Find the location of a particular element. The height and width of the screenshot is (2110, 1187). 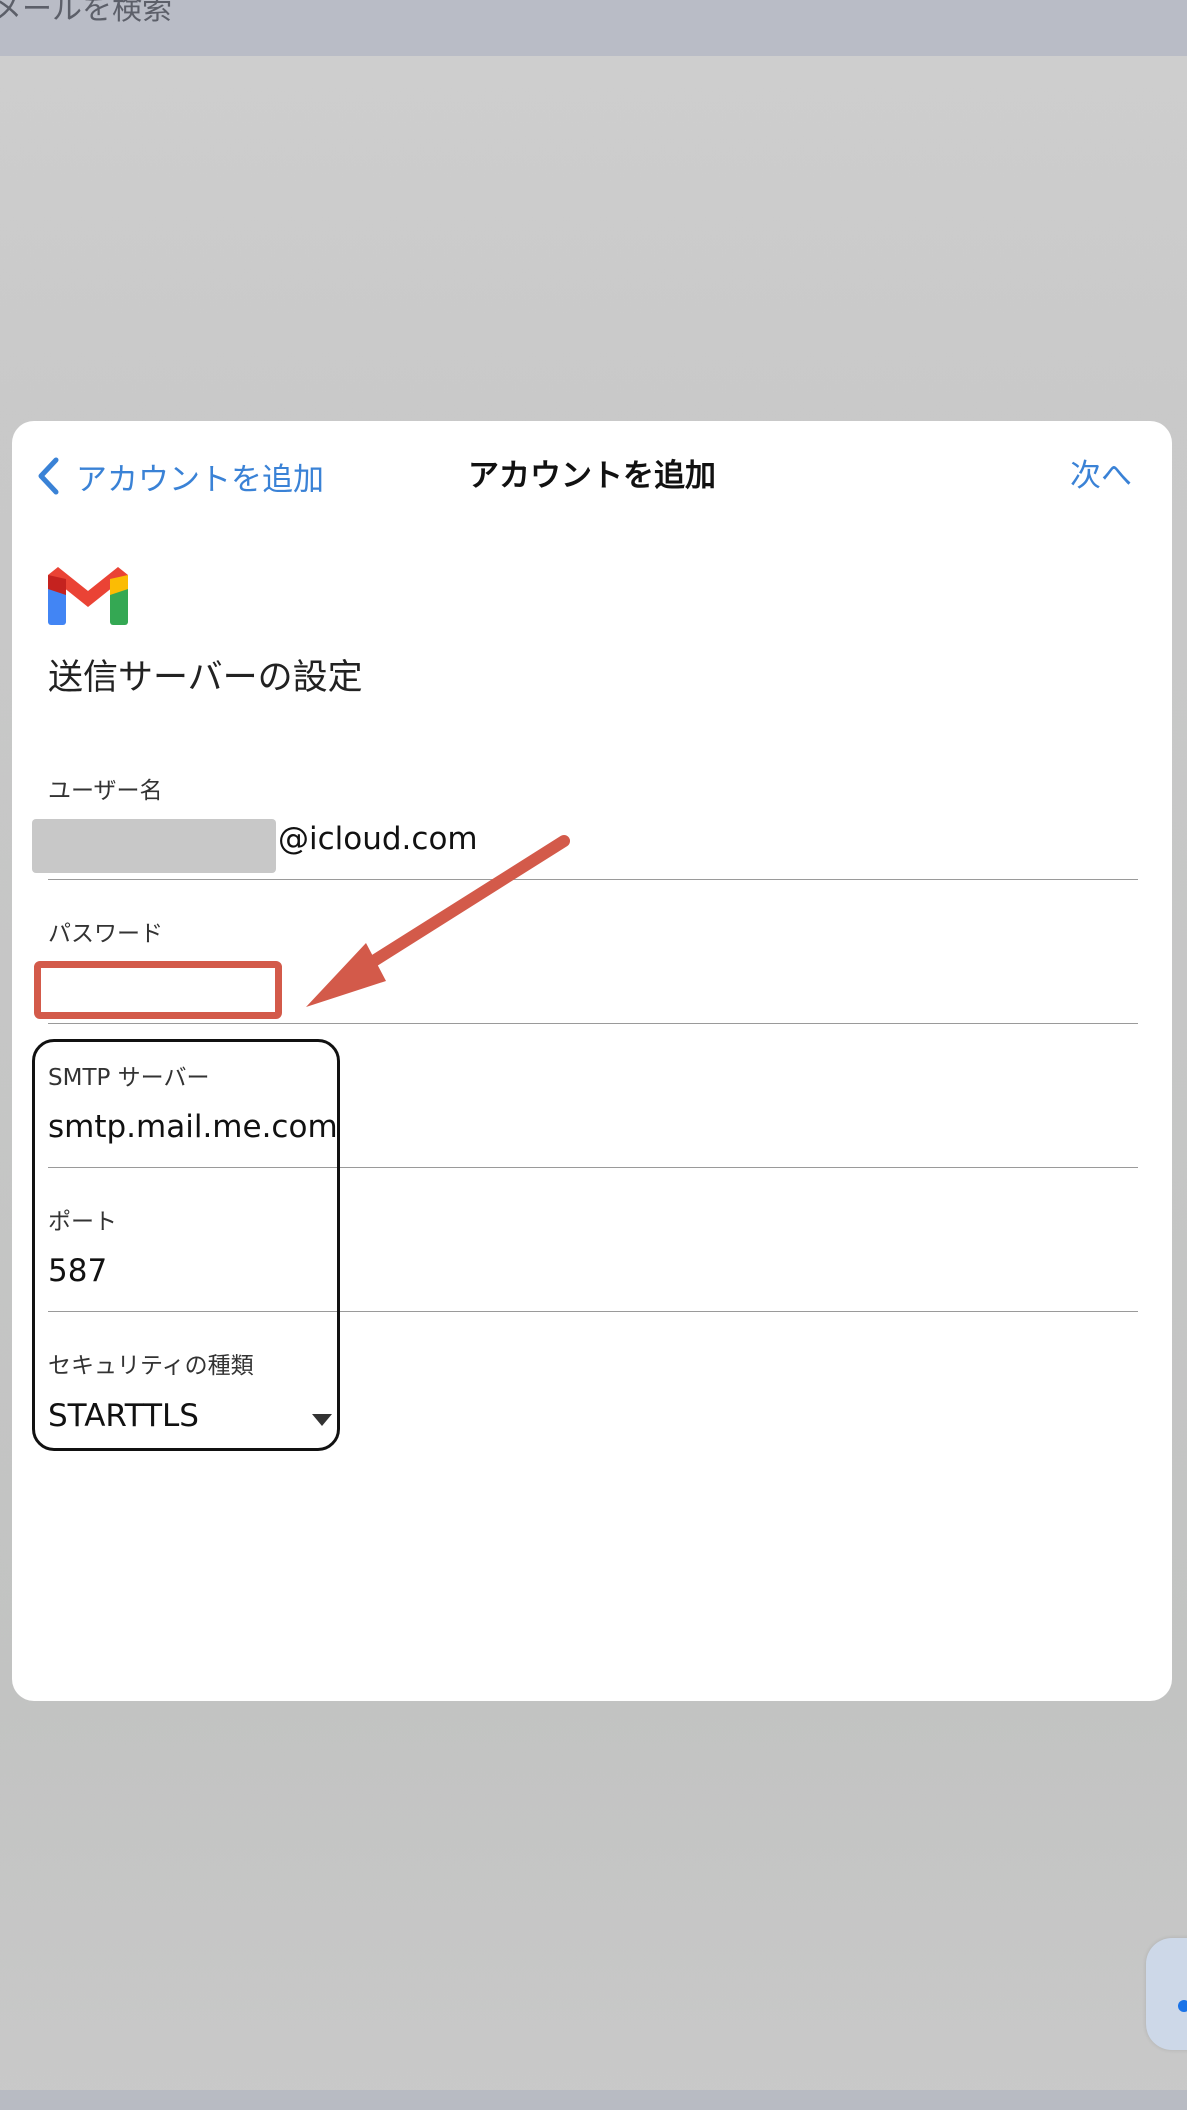

password-label: パスワード is located at coordinates (105, 934).